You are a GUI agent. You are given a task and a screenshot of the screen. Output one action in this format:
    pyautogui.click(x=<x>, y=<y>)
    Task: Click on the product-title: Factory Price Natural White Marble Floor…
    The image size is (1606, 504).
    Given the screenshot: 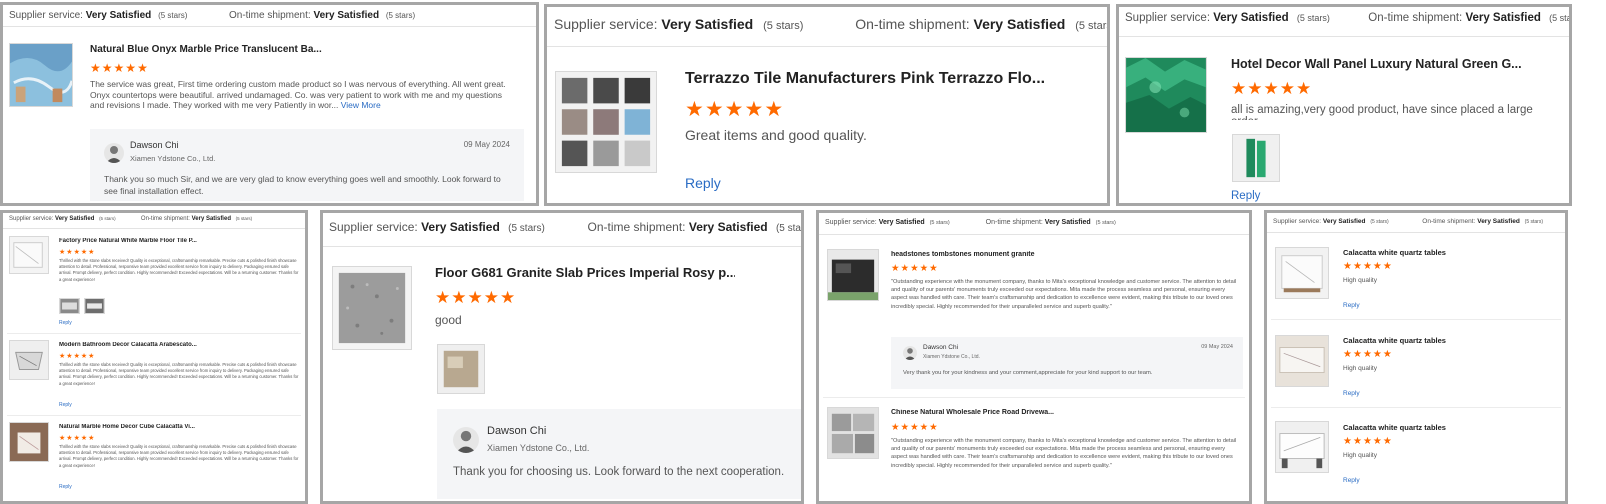 What is the action you would take?
    pyautogui.click(x=134, y=241)
    